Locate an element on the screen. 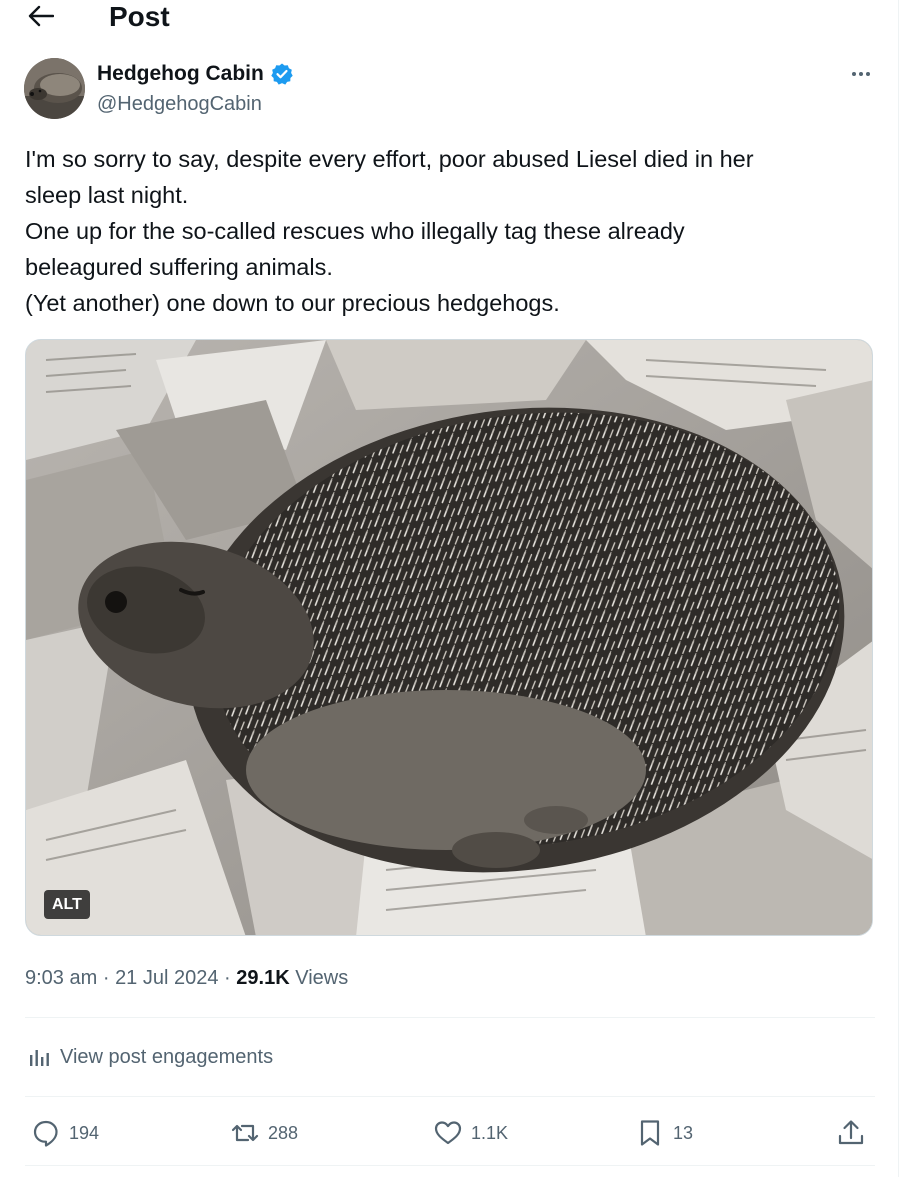 This screenshot has height=1177, width=909. like-button: 1.1K is located at coordinates (470, 1133).